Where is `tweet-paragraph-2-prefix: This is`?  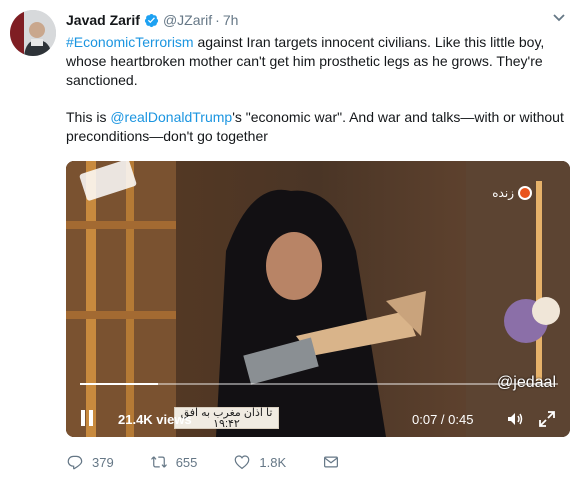 tweet-paragraph-2-prefix: This is is located at coordinates (88, 117).